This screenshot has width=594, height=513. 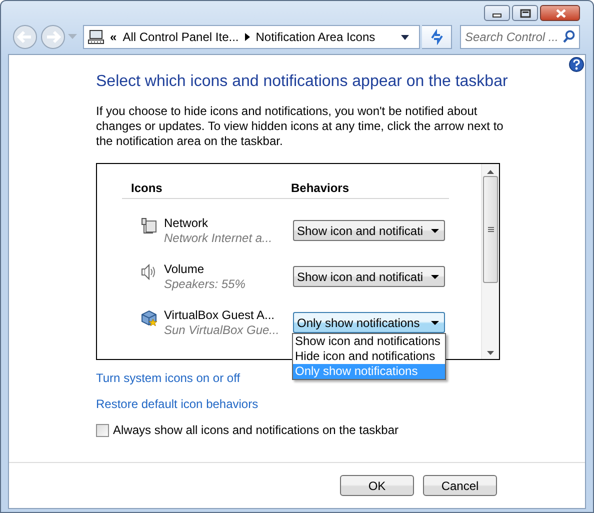 I want to click on computer-icon, so click(x=96, y=37).